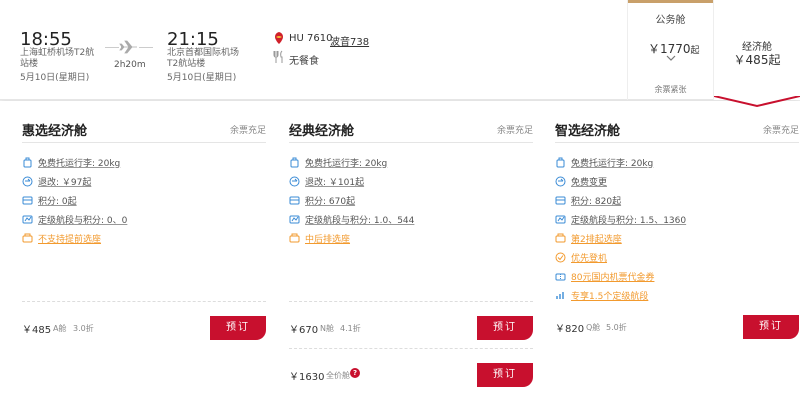 This screenshot has height=417, width=800. Describe the element at coordinates (360, 220) in the screenshot. I see `feature-text: 定级航段与积分: 1.0、544` at that location.